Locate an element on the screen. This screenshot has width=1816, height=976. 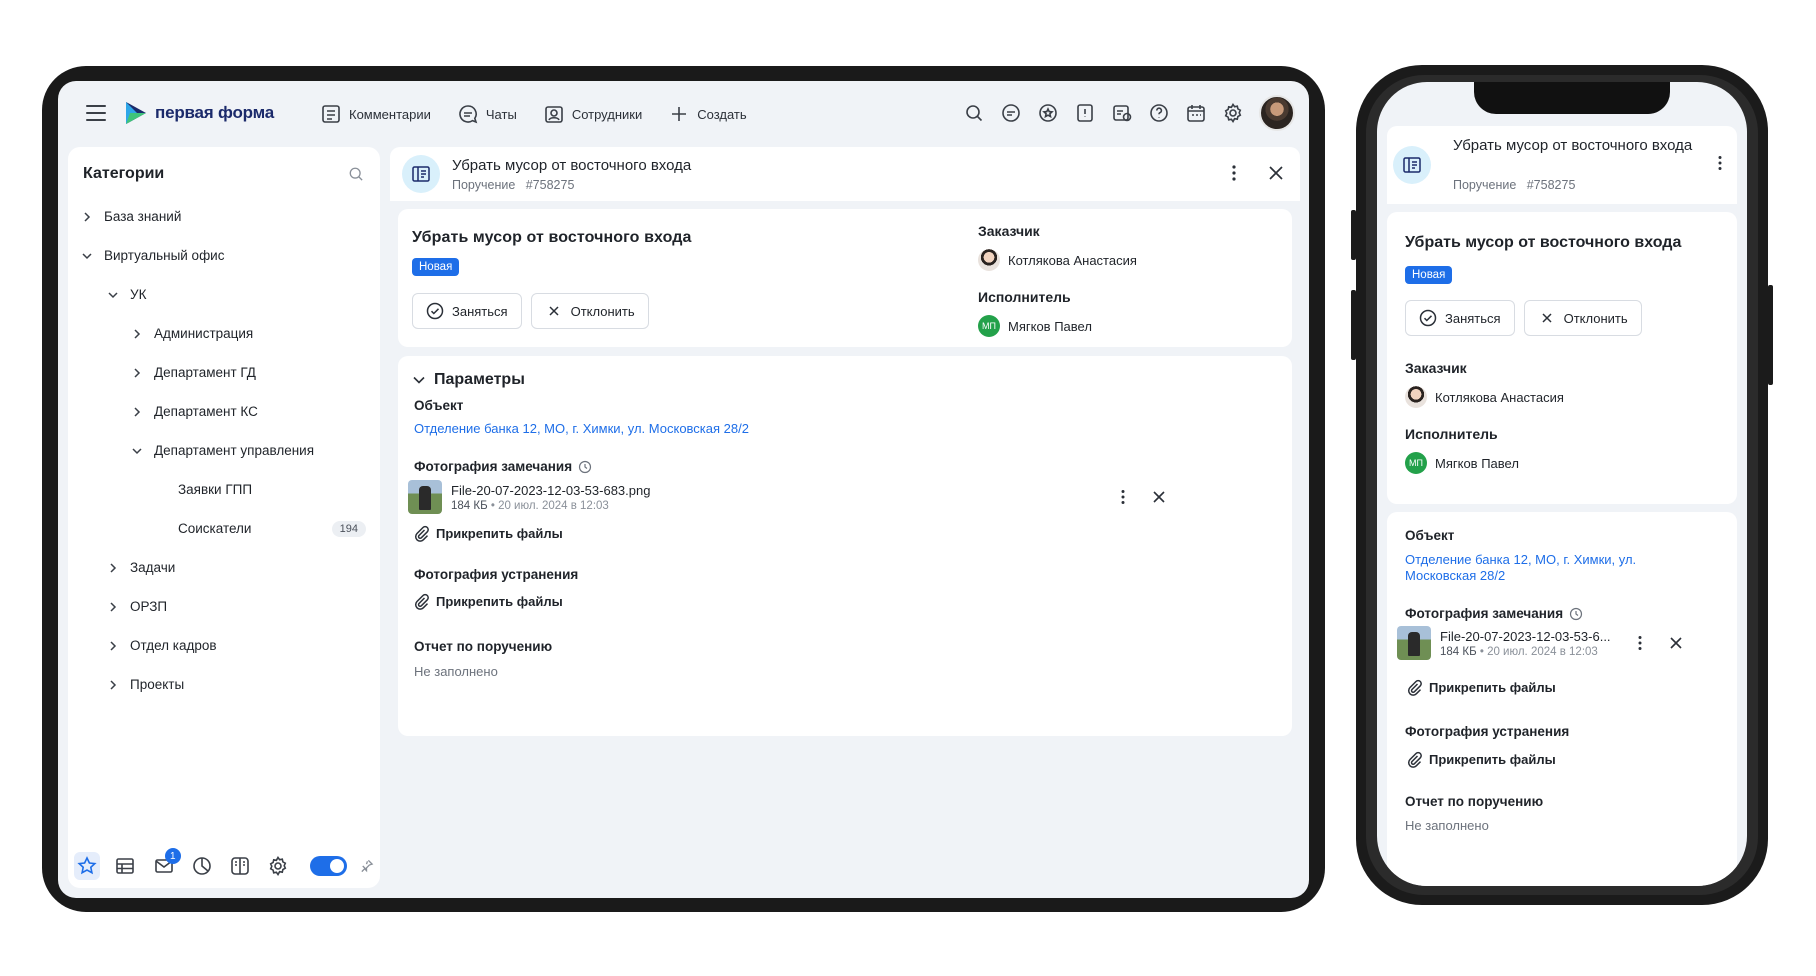
executor-name: Мягков Павел is located at coordinates (1477, 463).